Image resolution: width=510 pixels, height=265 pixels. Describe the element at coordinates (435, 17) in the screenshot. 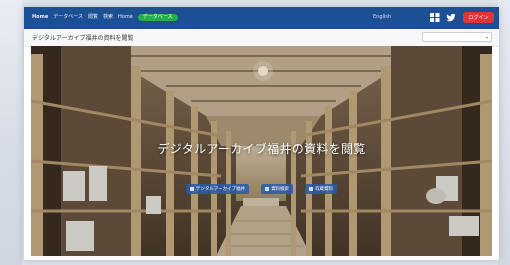

I see `grid-icon` at that location.